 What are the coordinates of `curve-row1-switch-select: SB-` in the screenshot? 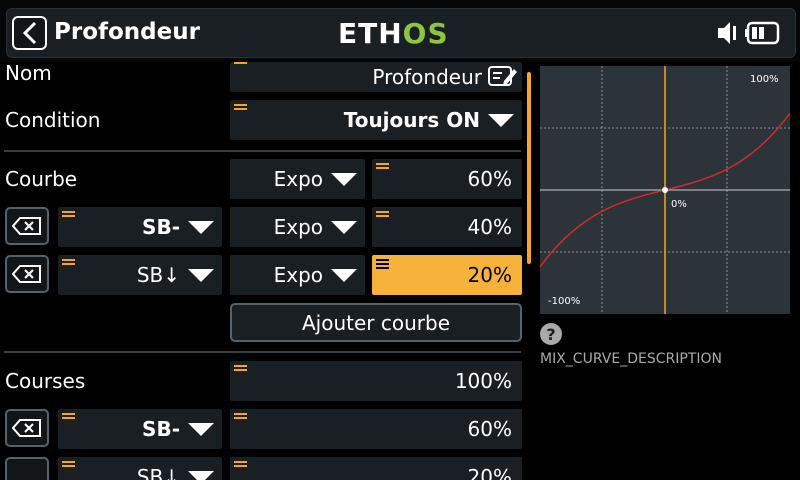 It's located at (140, 227).